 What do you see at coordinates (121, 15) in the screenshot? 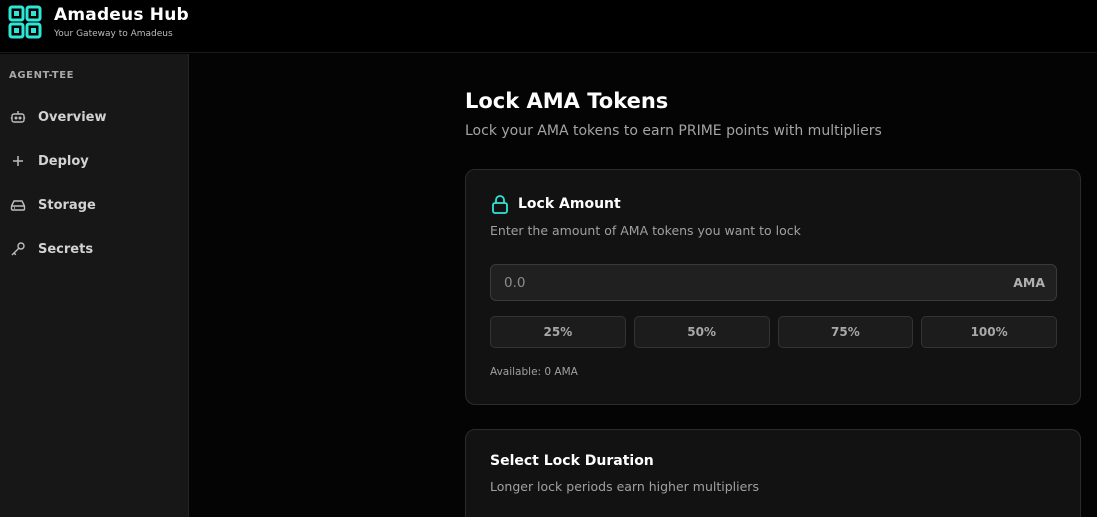
I see `app-title: Amadeus Hub` at bounding box center [121, 15].